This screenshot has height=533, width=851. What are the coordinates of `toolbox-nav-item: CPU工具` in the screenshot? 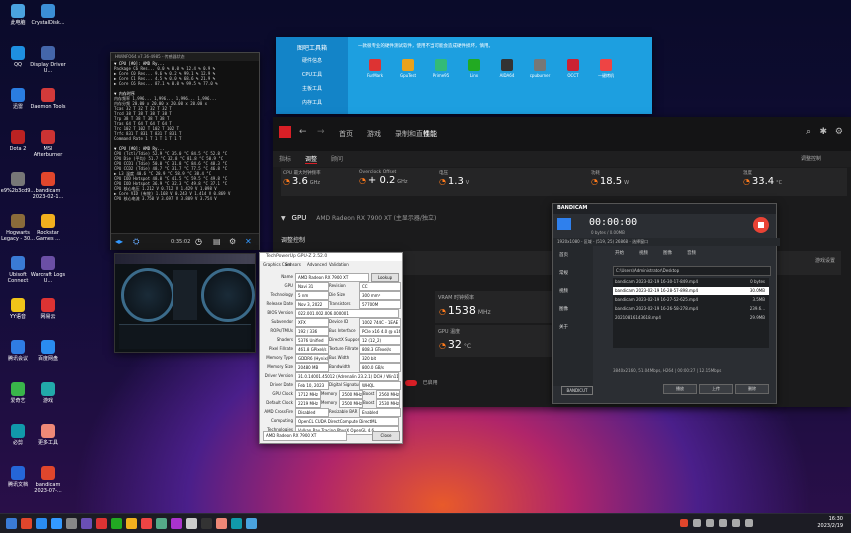 It's located at (312, 74).